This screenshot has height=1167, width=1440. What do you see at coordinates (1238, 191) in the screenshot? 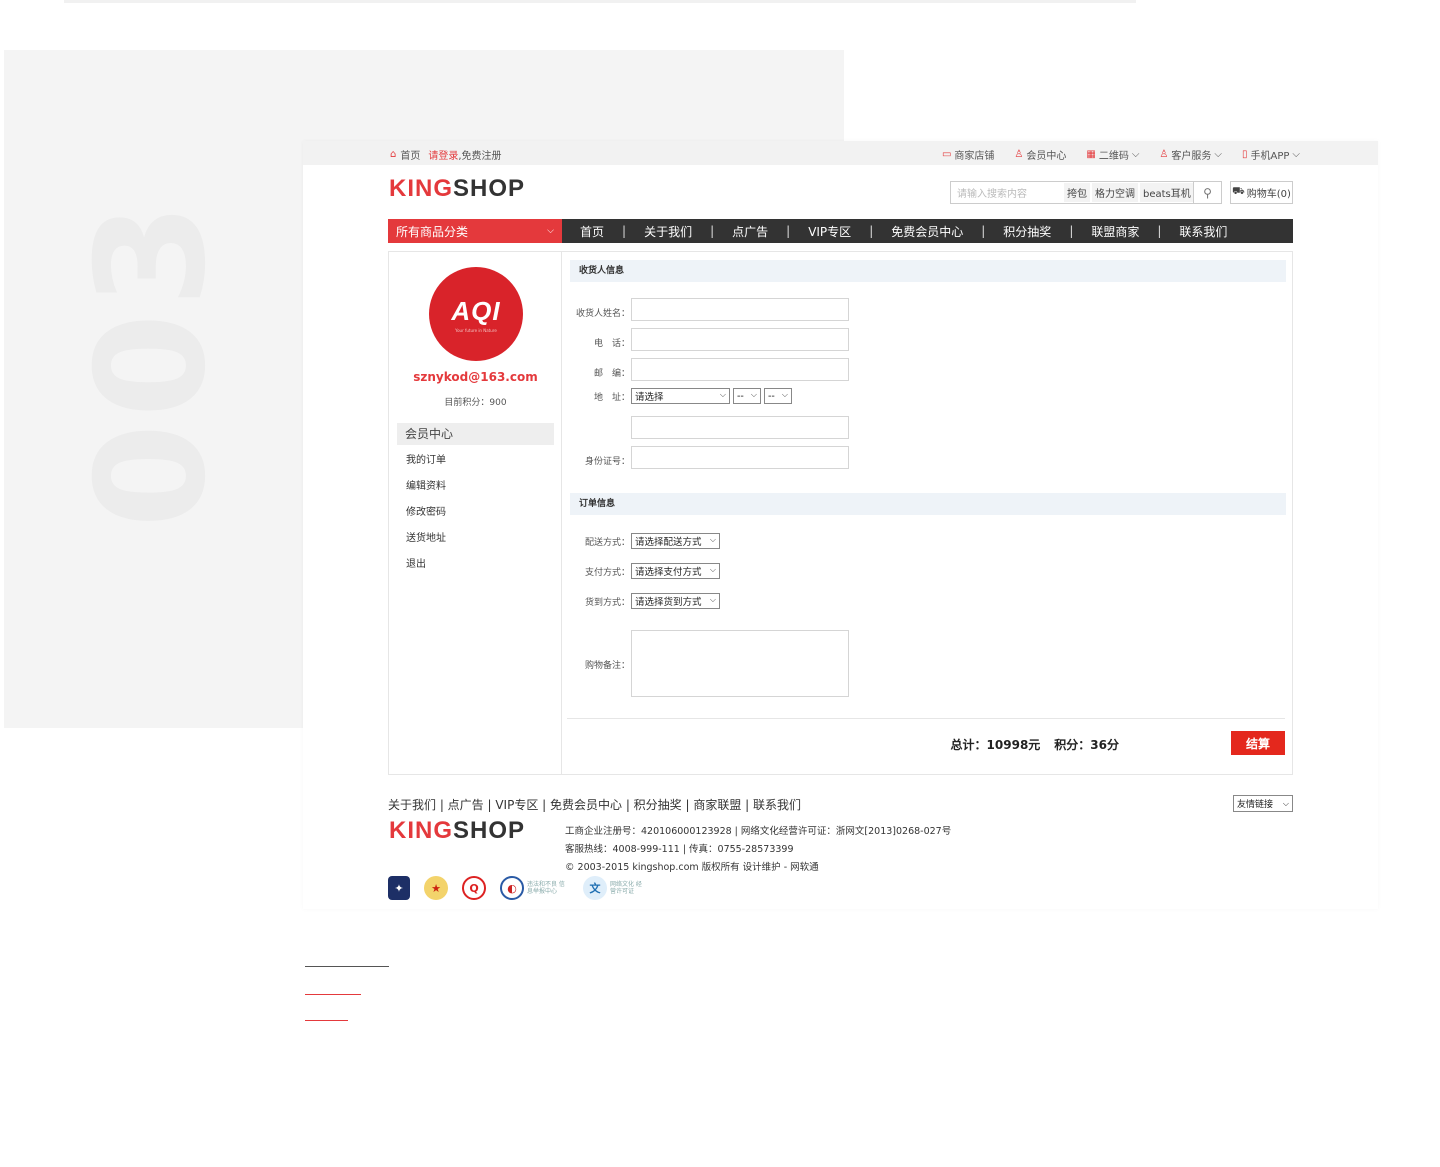
I see `cart-icon: ⛟` at bounding box center [1238, 191].